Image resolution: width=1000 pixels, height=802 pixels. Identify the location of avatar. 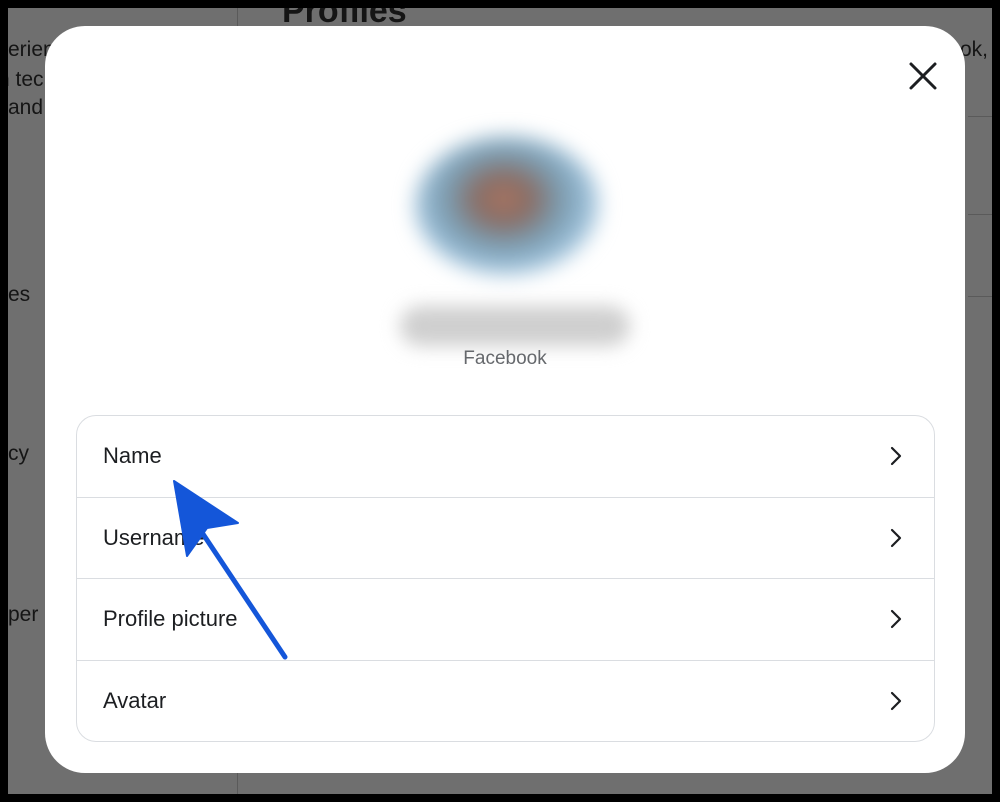
(507, 206).